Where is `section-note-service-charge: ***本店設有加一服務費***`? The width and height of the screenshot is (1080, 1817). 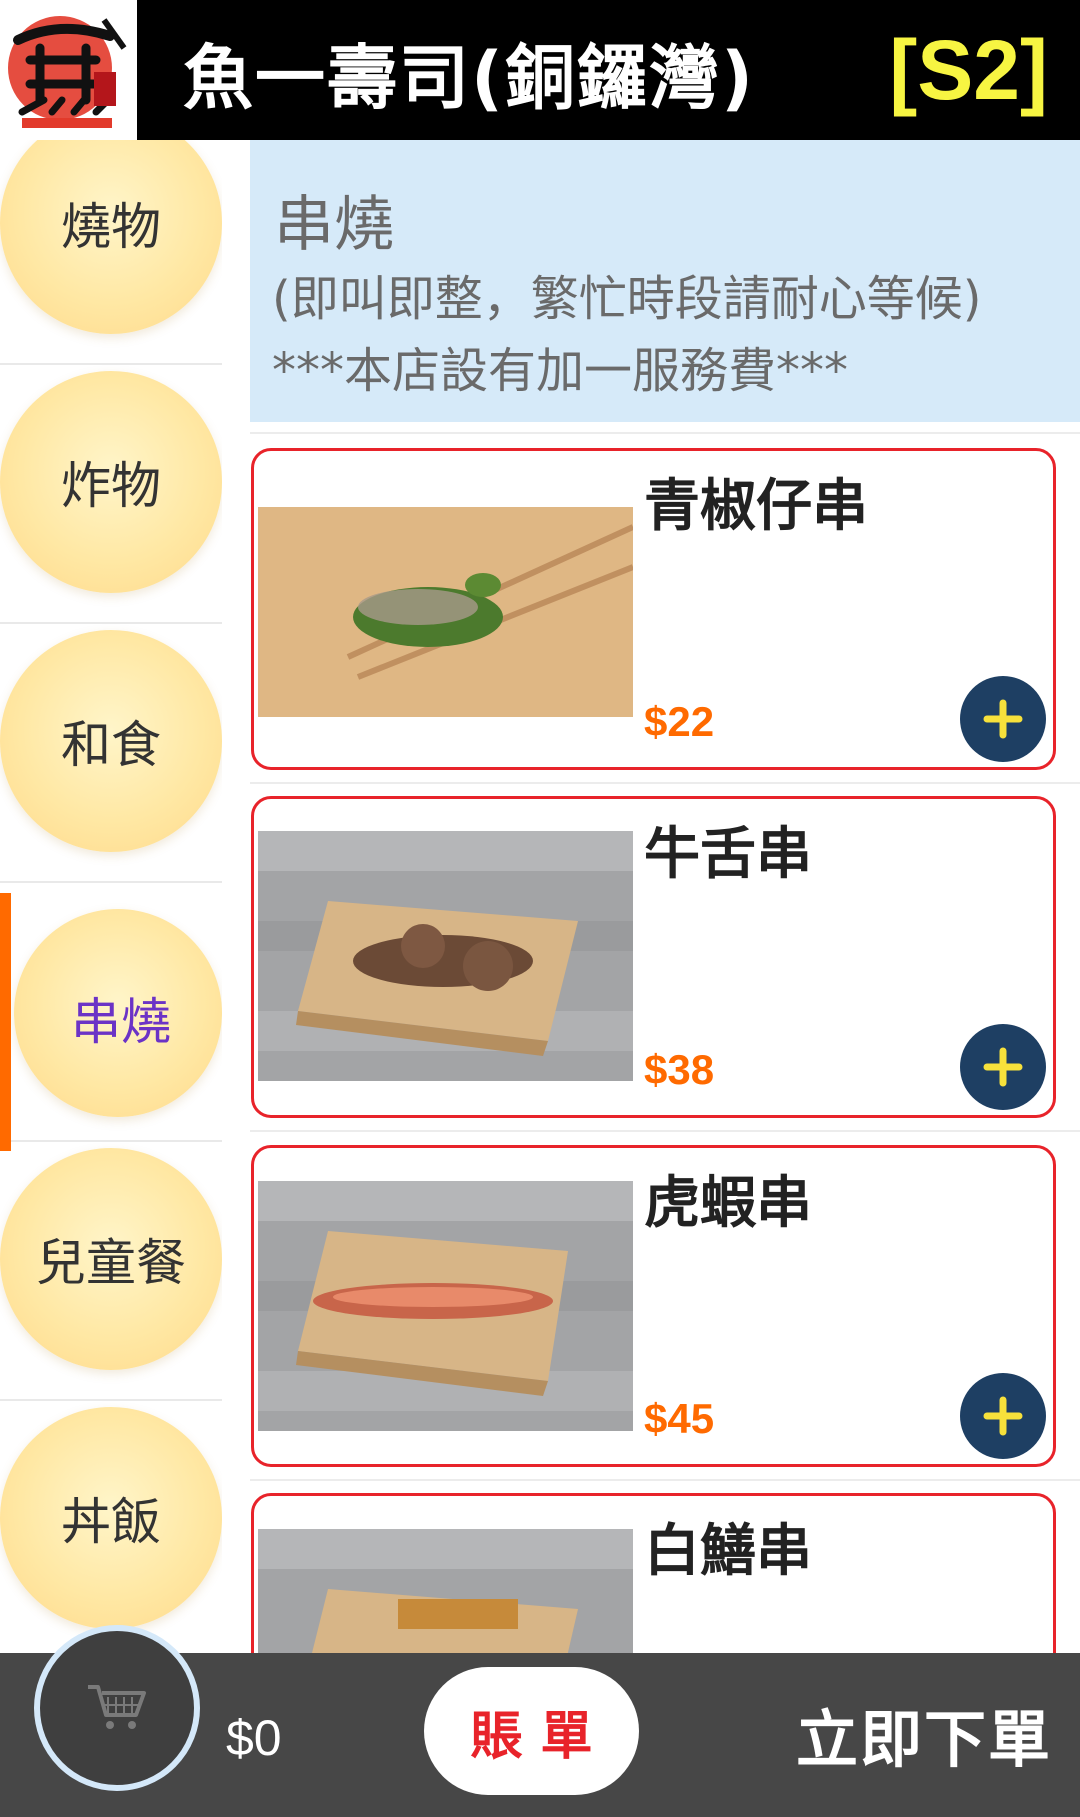 section-note-service-charge: ***本店設有加一服務費*** is located at coordinates (560, 371).